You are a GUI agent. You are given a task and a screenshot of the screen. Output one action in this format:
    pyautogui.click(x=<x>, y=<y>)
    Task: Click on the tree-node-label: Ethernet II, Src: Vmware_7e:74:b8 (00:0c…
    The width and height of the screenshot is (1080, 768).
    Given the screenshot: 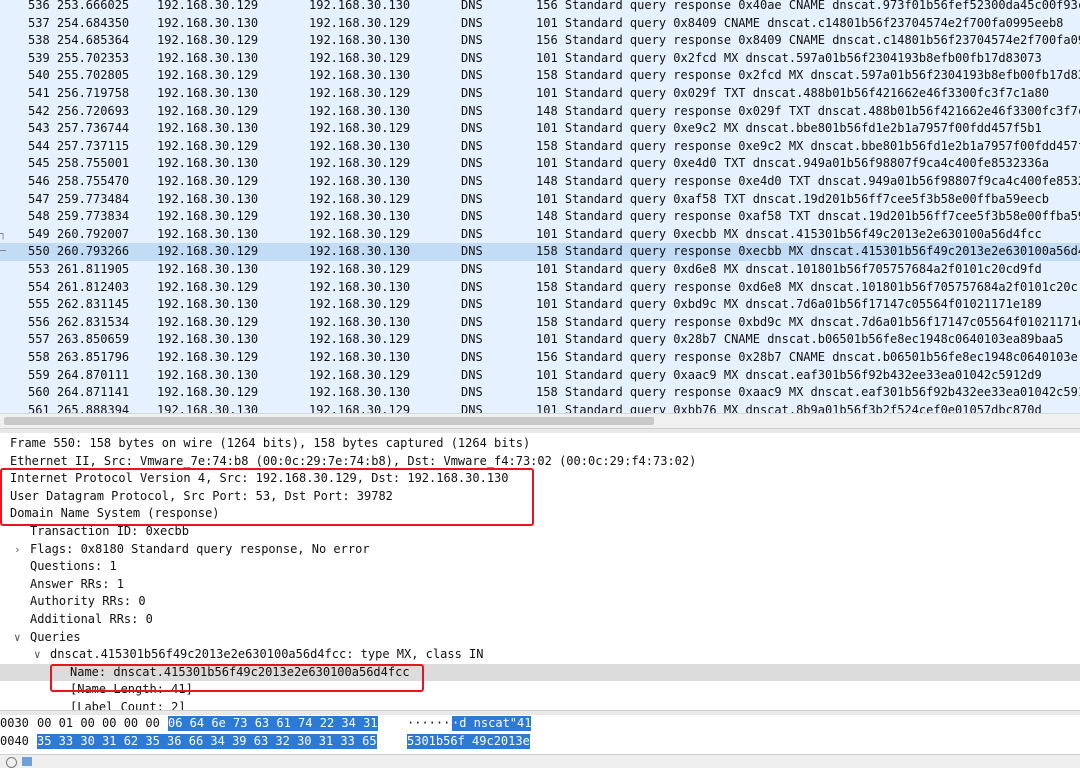 What is the action you would take?
    pyautogui.click(x=353, y=460)
    